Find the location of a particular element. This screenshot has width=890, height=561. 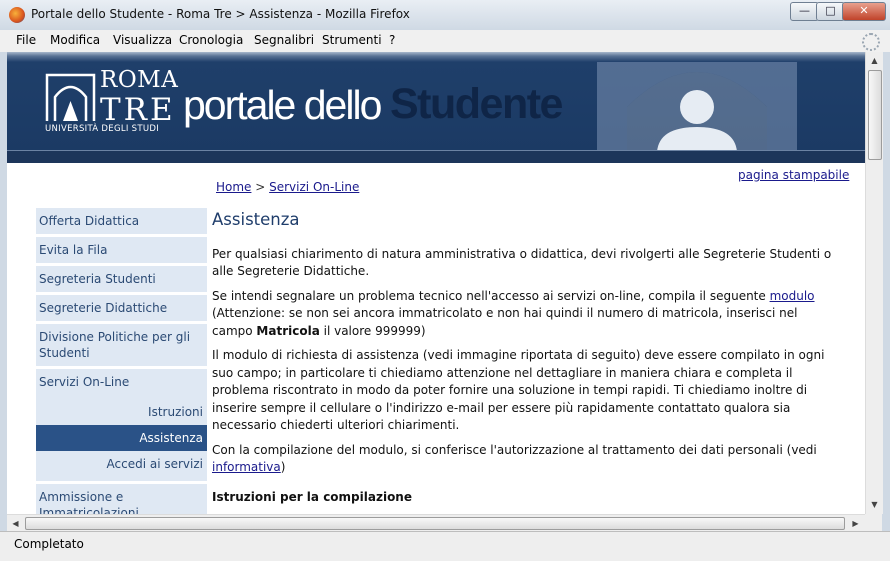

minimize-button: — is located at coordinates (804, 11).